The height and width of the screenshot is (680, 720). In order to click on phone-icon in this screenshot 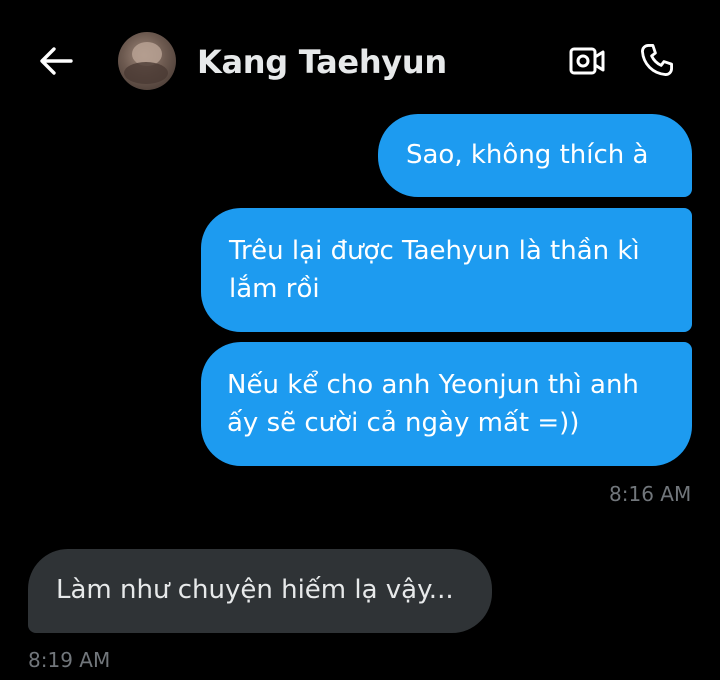, I will do `click(657, 60)`.